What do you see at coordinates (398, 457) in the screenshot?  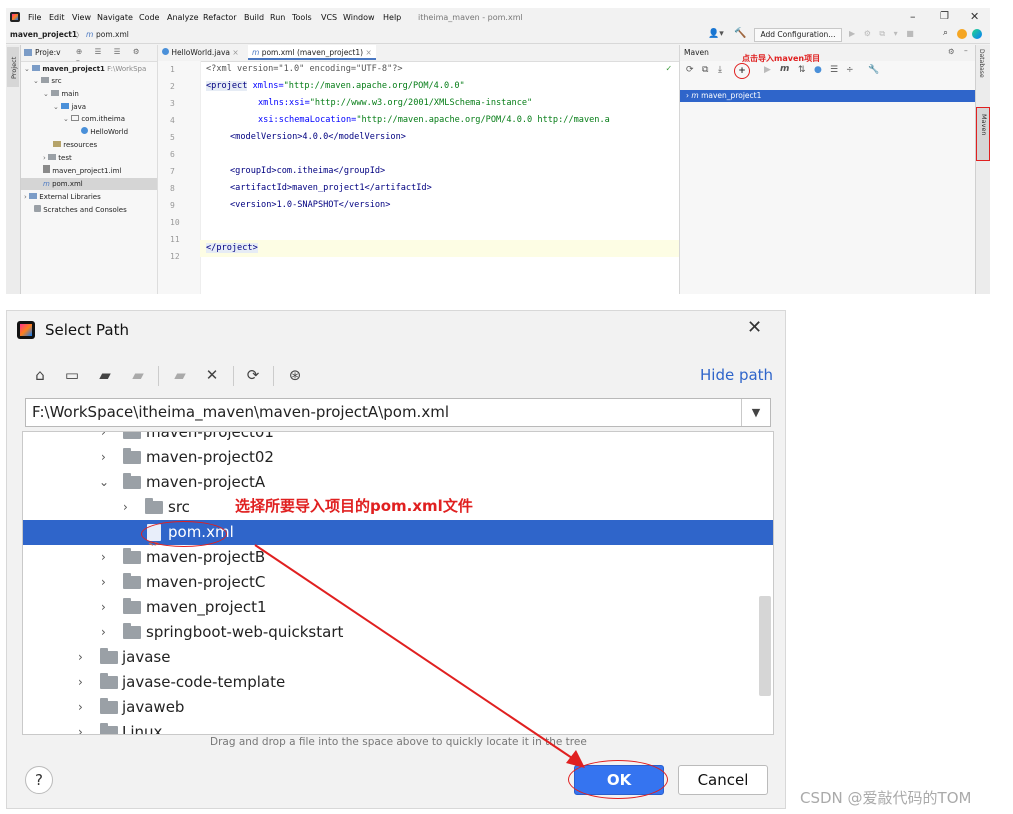 I see `tree-row-maven-project02: › maven-project02` at bounding box center [398, 457].